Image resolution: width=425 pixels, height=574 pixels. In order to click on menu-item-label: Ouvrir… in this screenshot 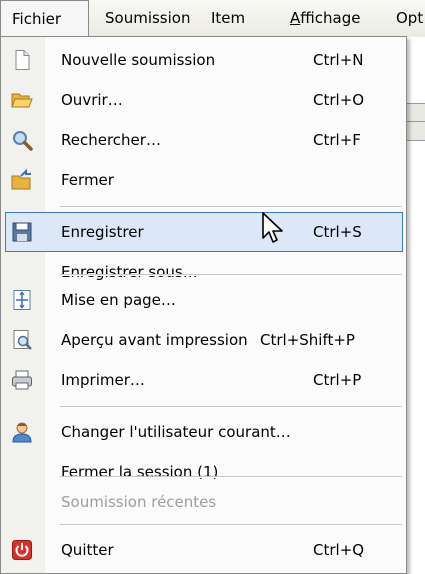, I will do `click(92, 100)`.